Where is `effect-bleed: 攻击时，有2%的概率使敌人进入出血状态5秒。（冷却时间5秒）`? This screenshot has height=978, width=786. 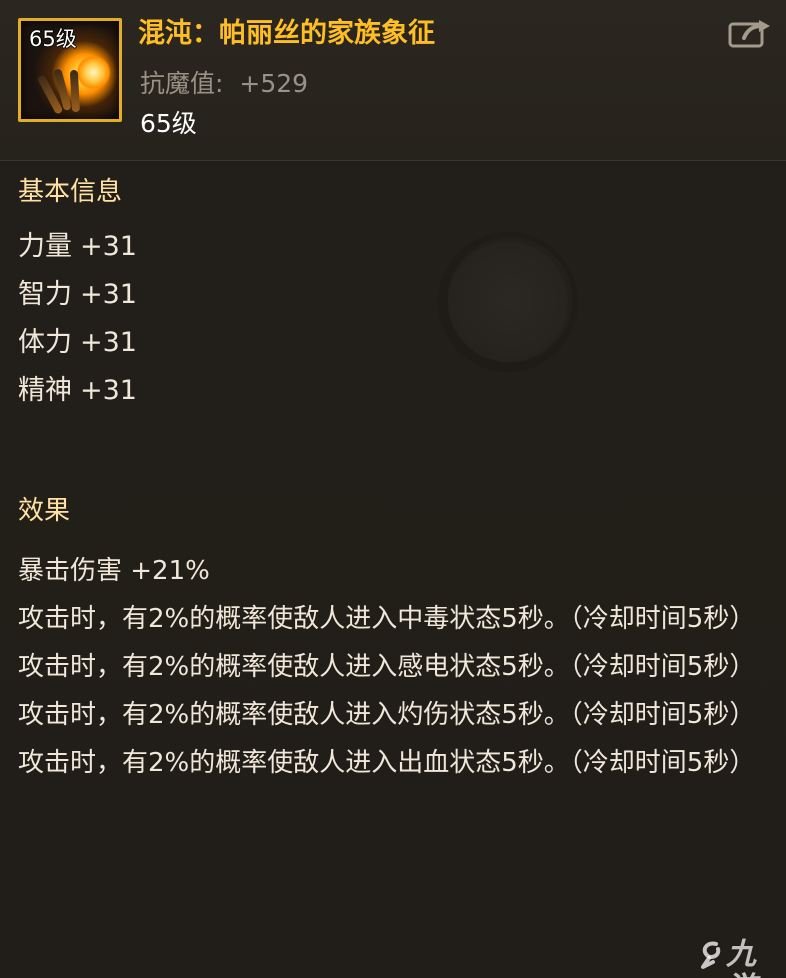
effect-bleed: 攻击时，有2%的概率使敌人进入出血状态5秒。（冷却时间5秒） is located at coordinates (387, 763).